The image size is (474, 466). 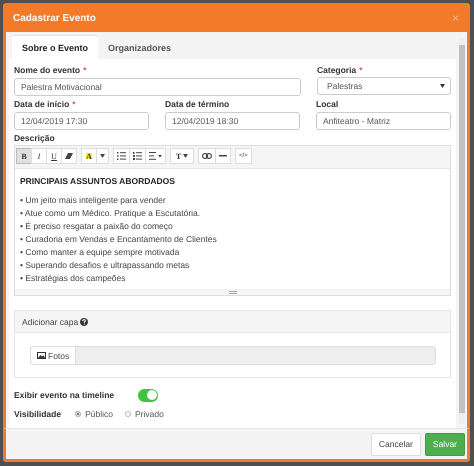 What do you see at coordinates (149, 414) in the screenshot?
I see `radio-label: Privado` at bounding box center [149, 414].